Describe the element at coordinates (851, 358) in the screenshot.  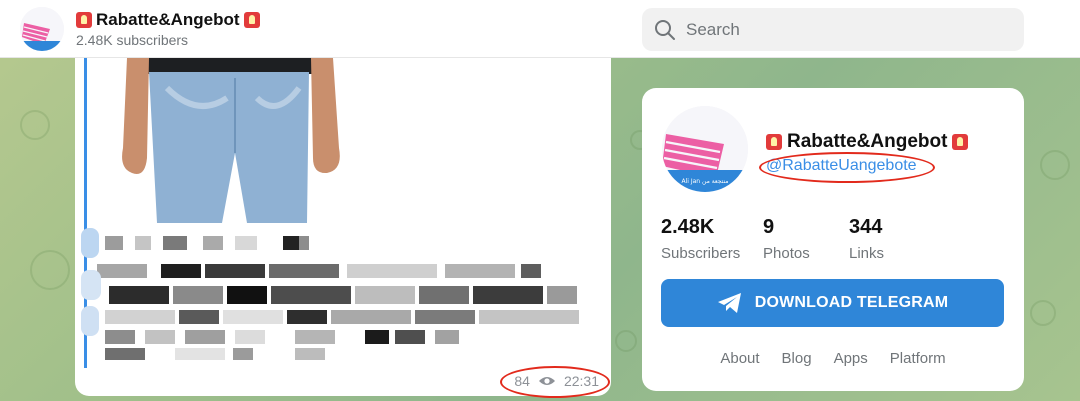
I see `footer-link-apps: Apps` at that location.